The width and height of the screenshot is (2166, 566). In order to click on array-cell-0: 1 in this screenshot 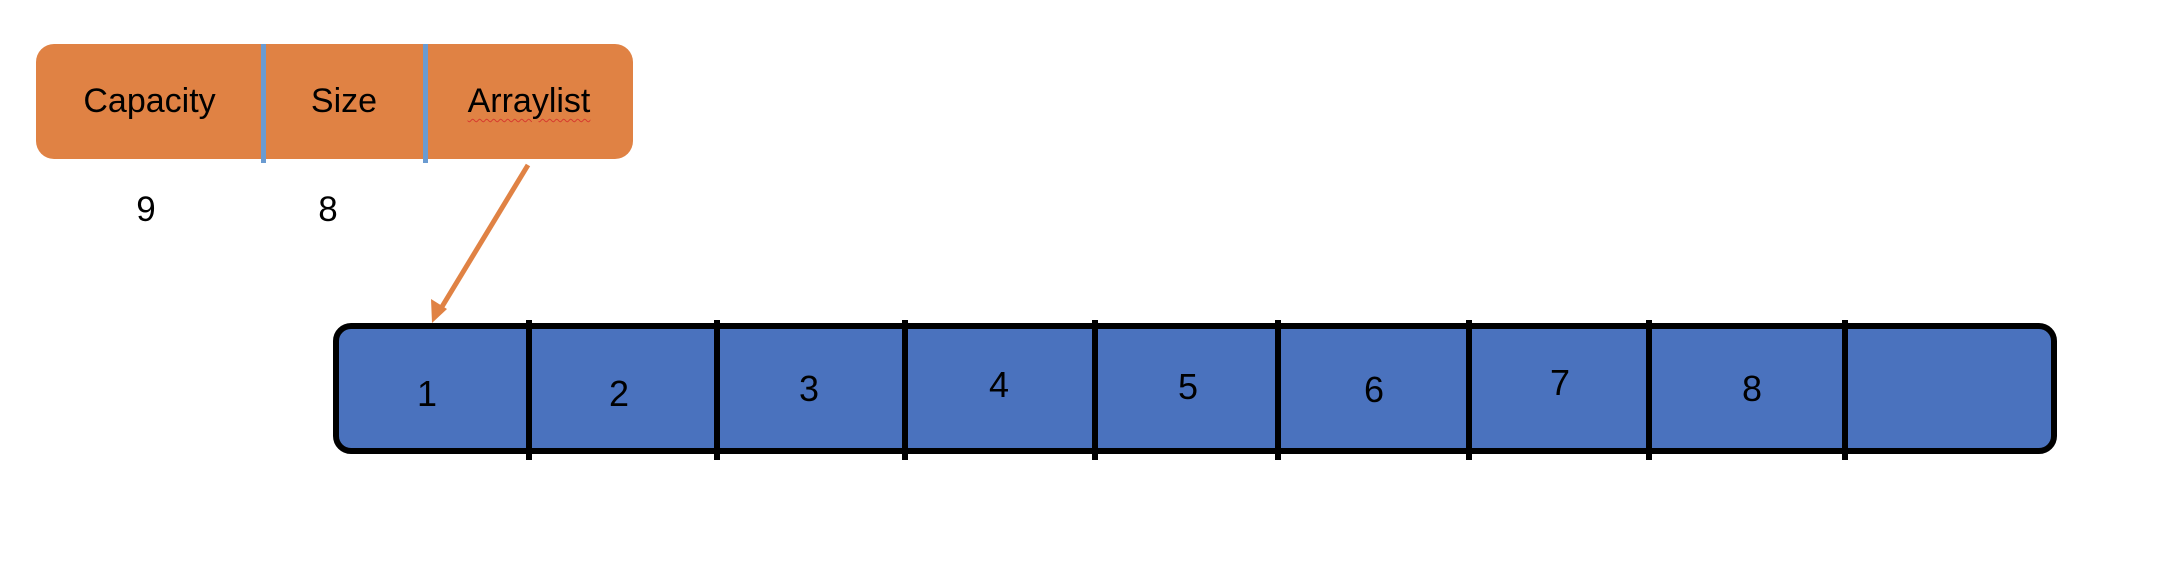, I will do `click(427, 393)`.